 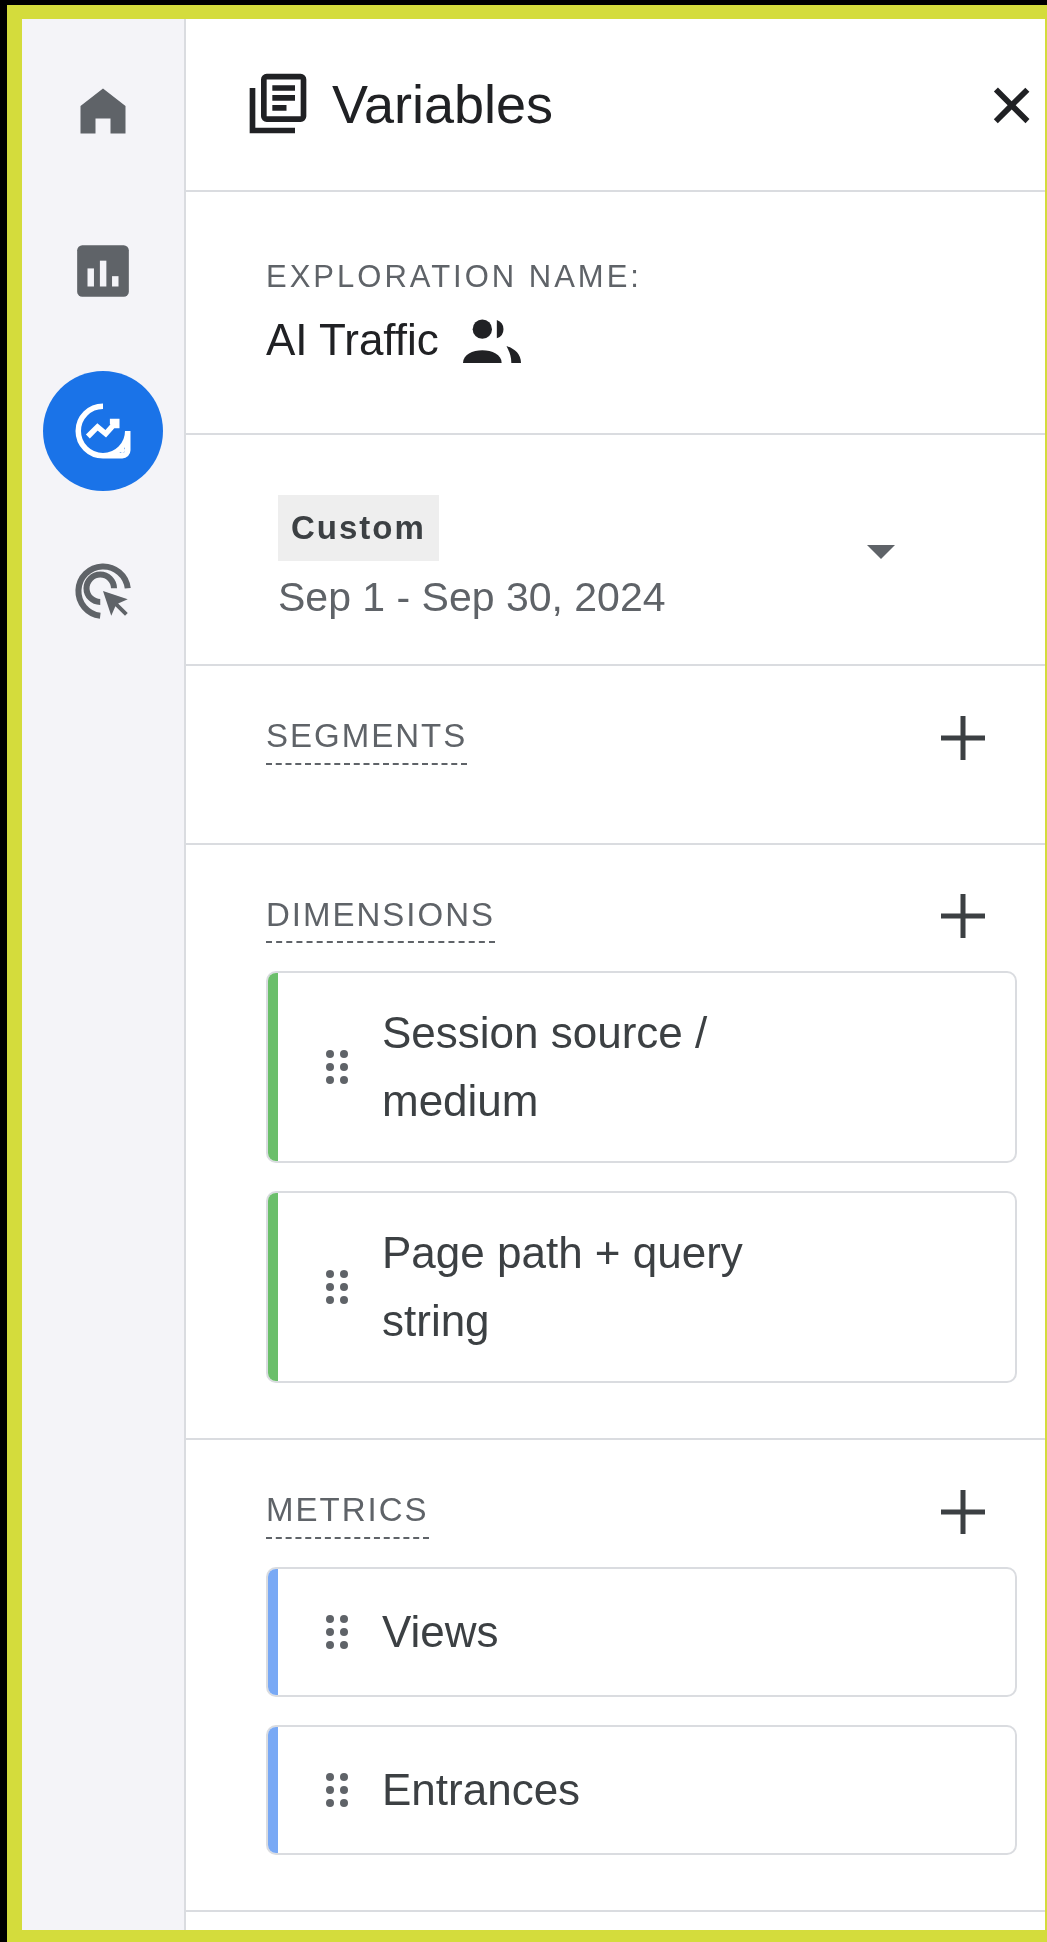 What do you see at coordinates (641, 1789) in the screenshot?
I see `variable-chip: Entrances` at bounding box center [641, 1789].